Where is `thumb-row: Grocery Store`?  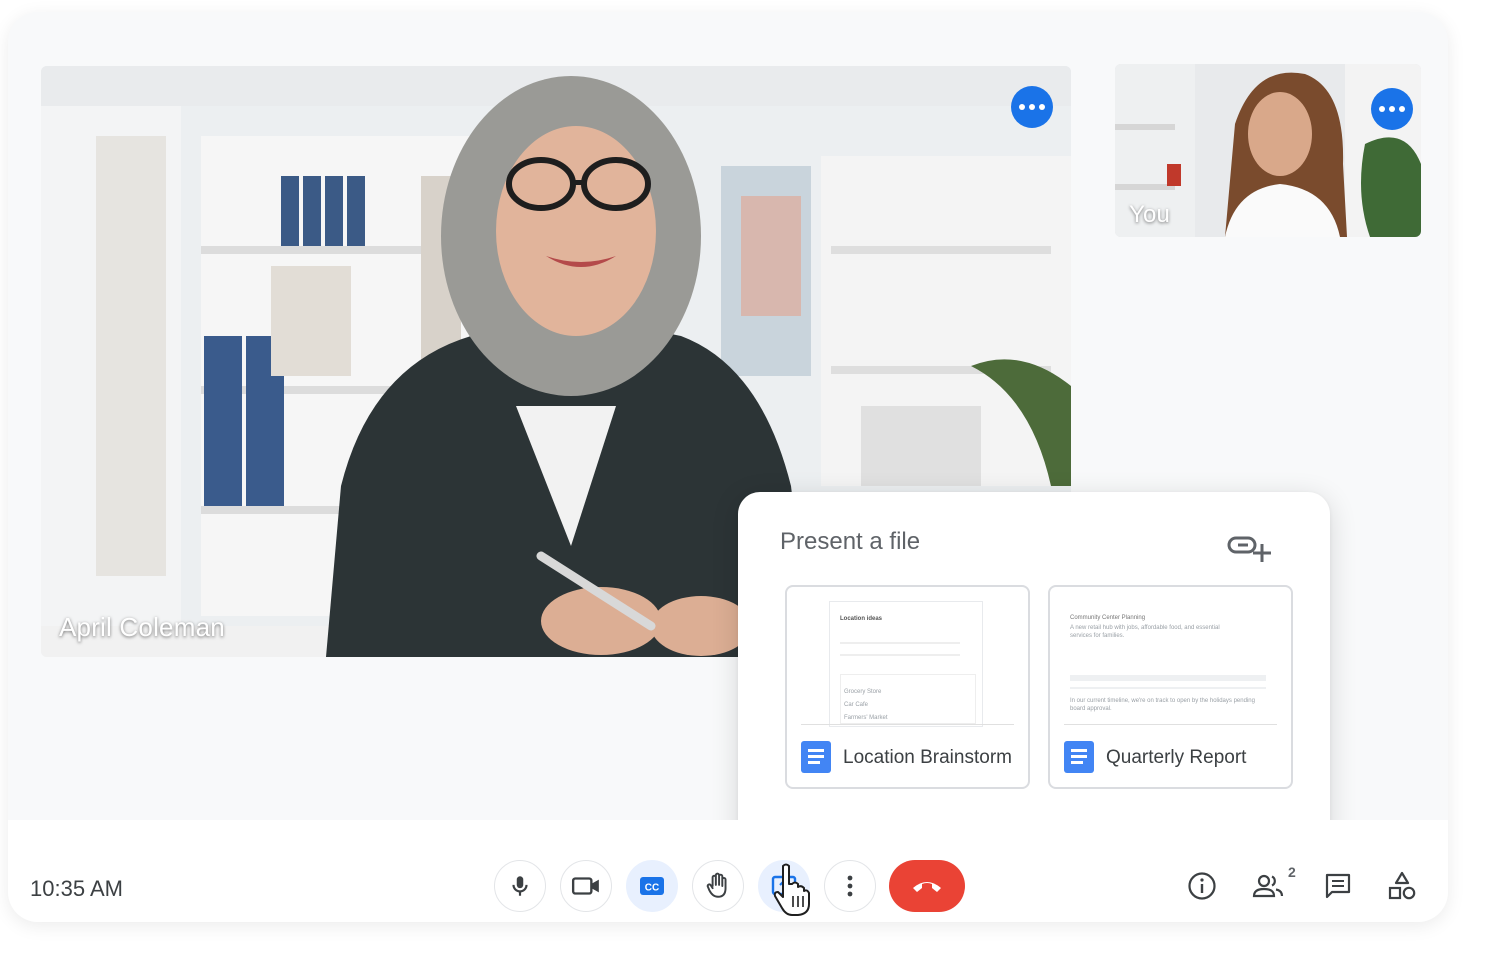
thumb-row: Grocery Store is located at coordinates (863, 692).